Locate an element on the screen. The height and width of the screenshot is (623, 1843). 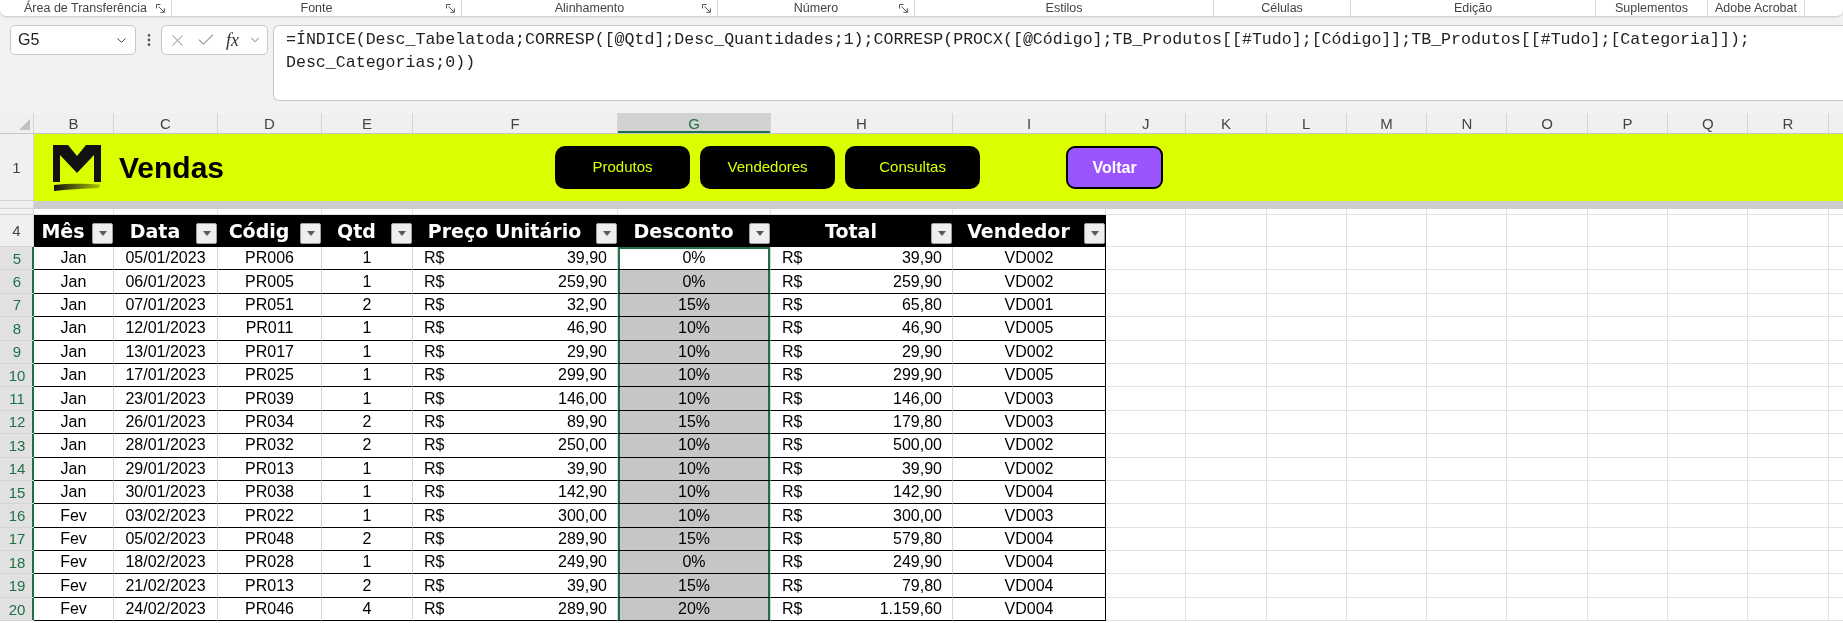
row-header: 8 is located at coordinates (17, 329).